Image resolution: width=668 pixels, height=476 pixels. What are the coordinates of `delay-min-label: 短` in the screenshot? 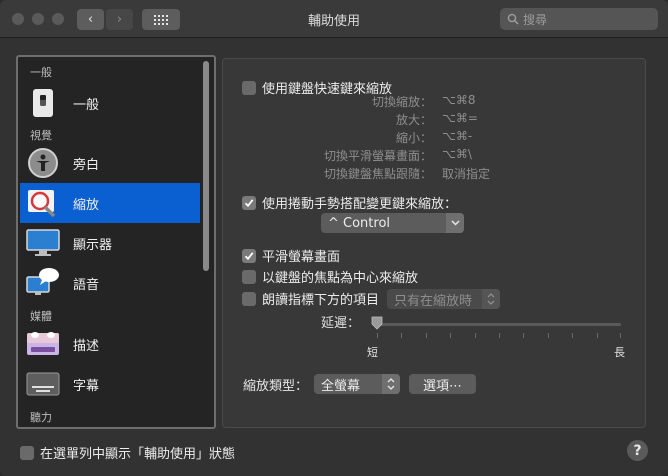 It's located at (372, 352).